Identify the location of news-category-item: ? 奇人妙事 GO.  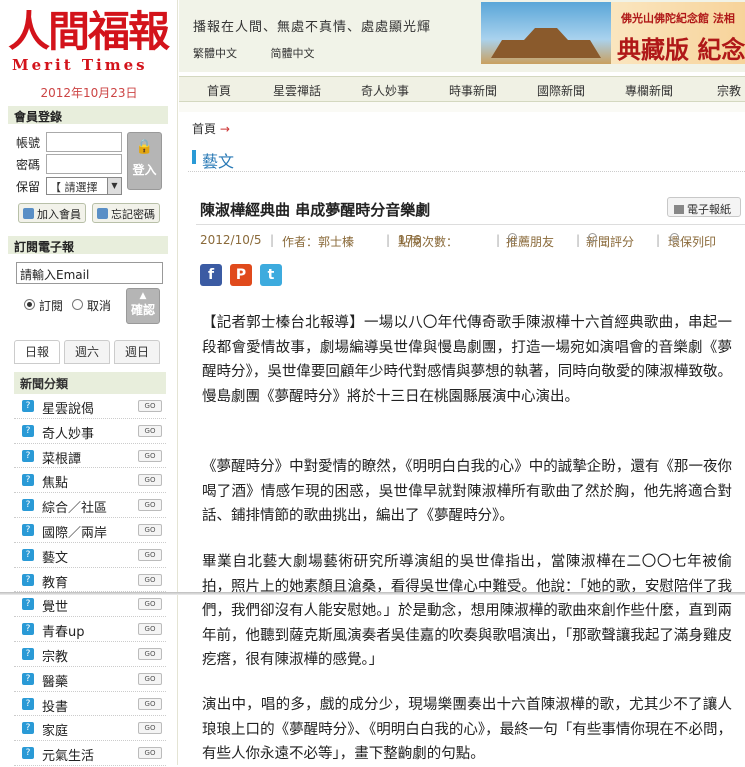
(90, 431).